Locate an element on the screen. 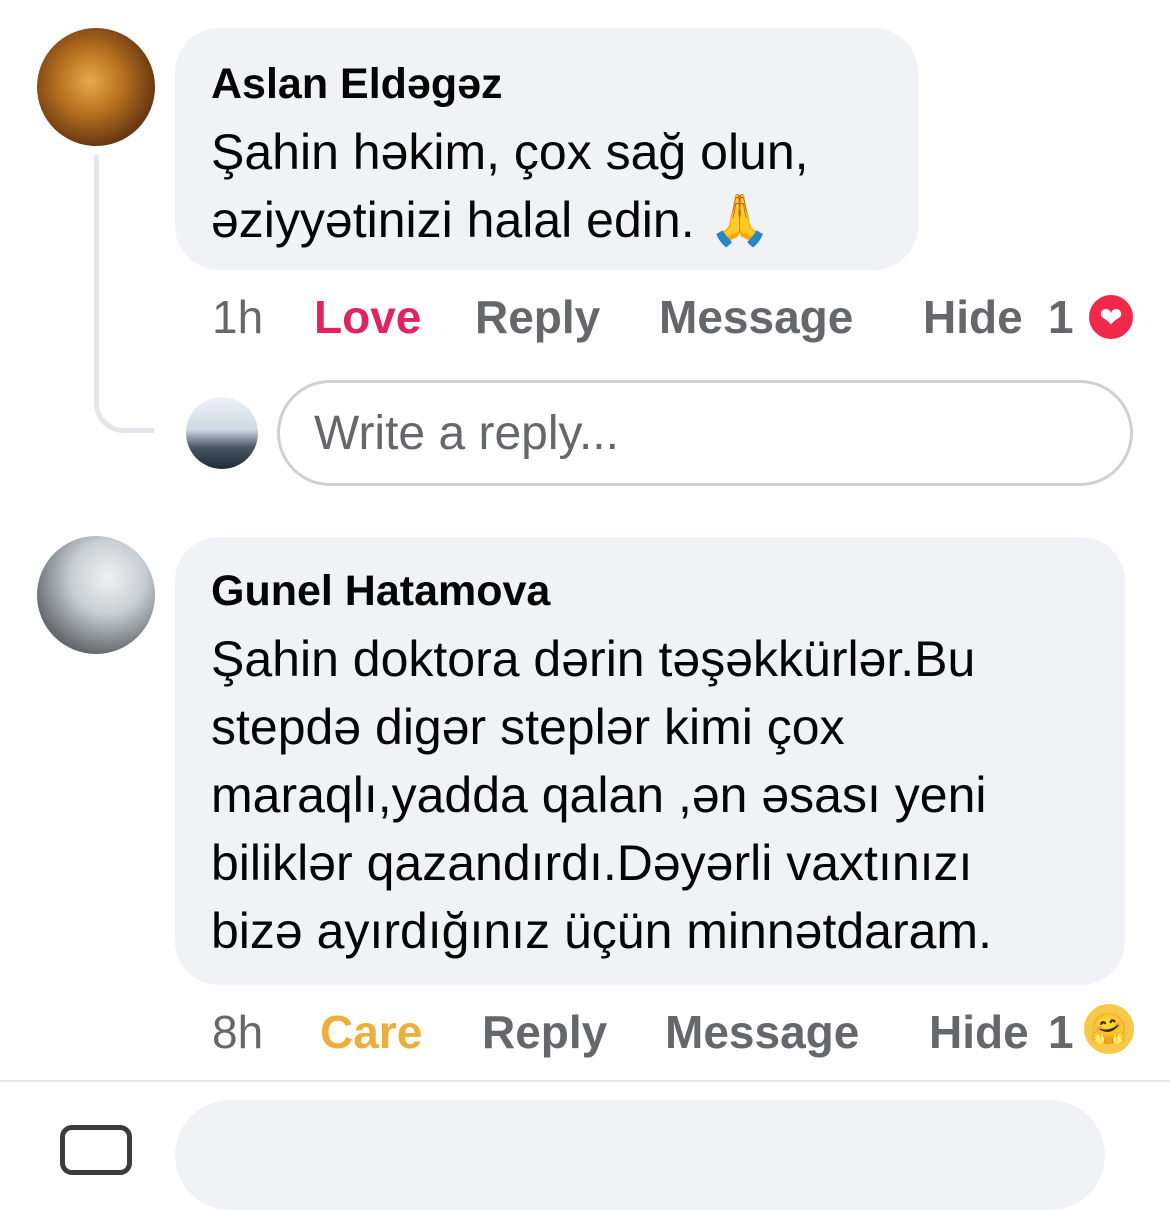  care-reaction-button: Care is located at coordinates (371, 1032).